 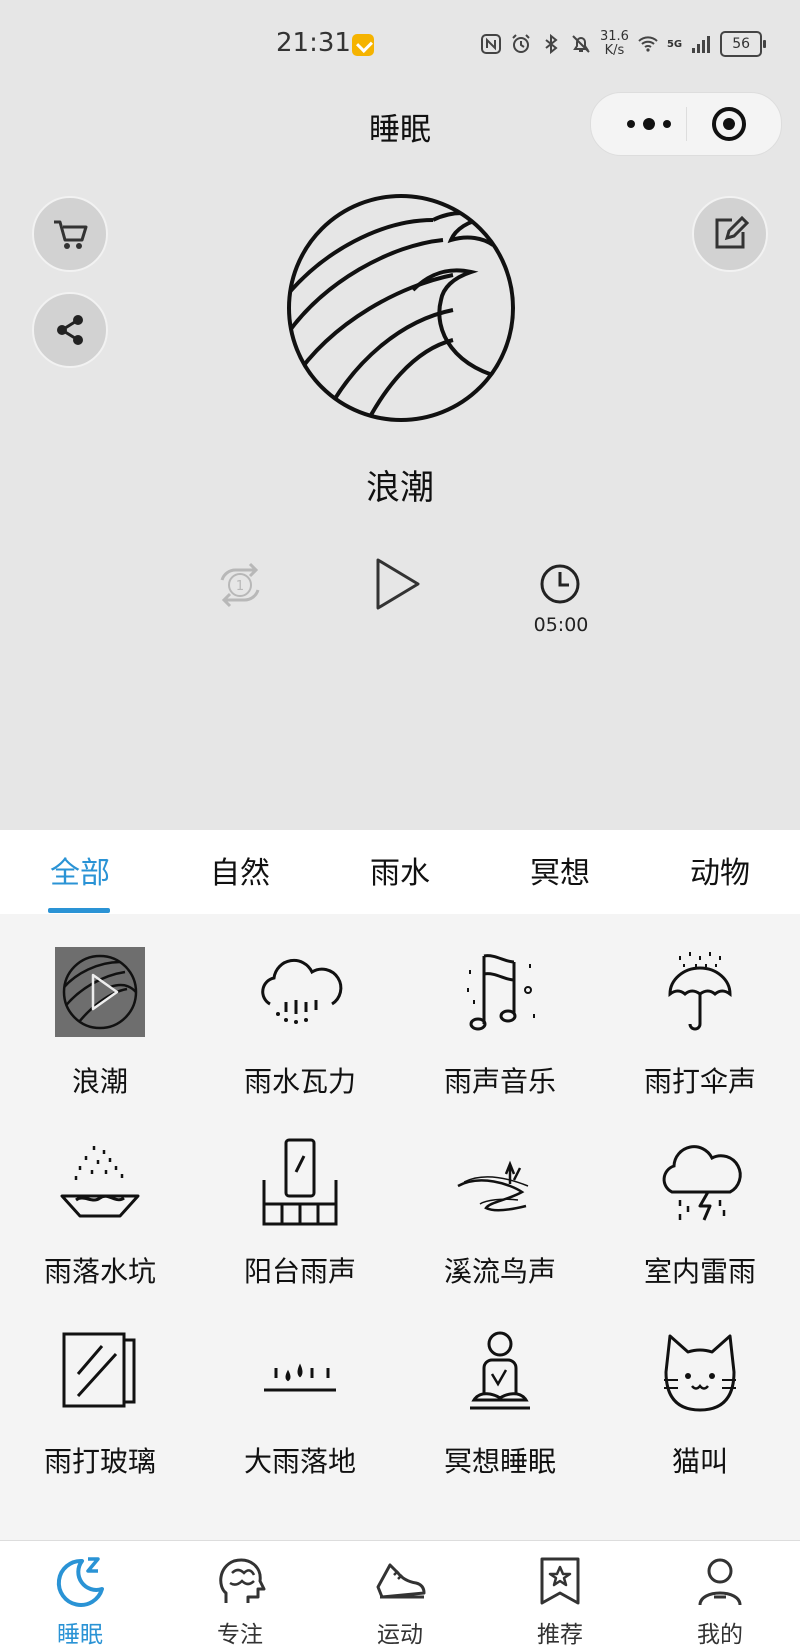 What do you see at coordinates (99, 1370) in the screenshot?
I see `glass-window-icon` at bounding box center [99, 1370].